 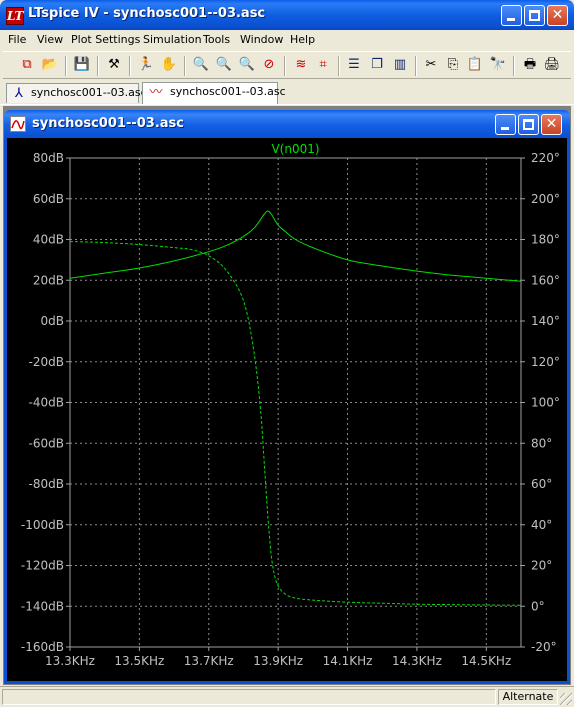 I want to click on menu-help: Help, so click(x=302, y=41).